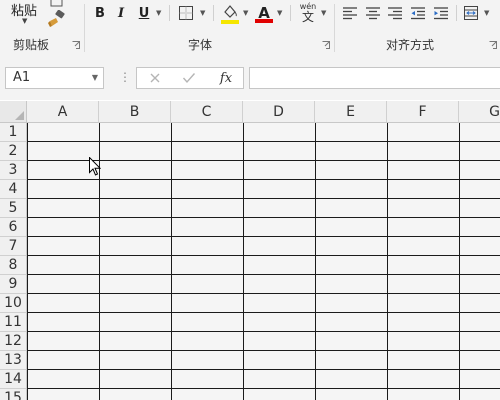  I want to click on enter-check-icon, so click(189, 78).